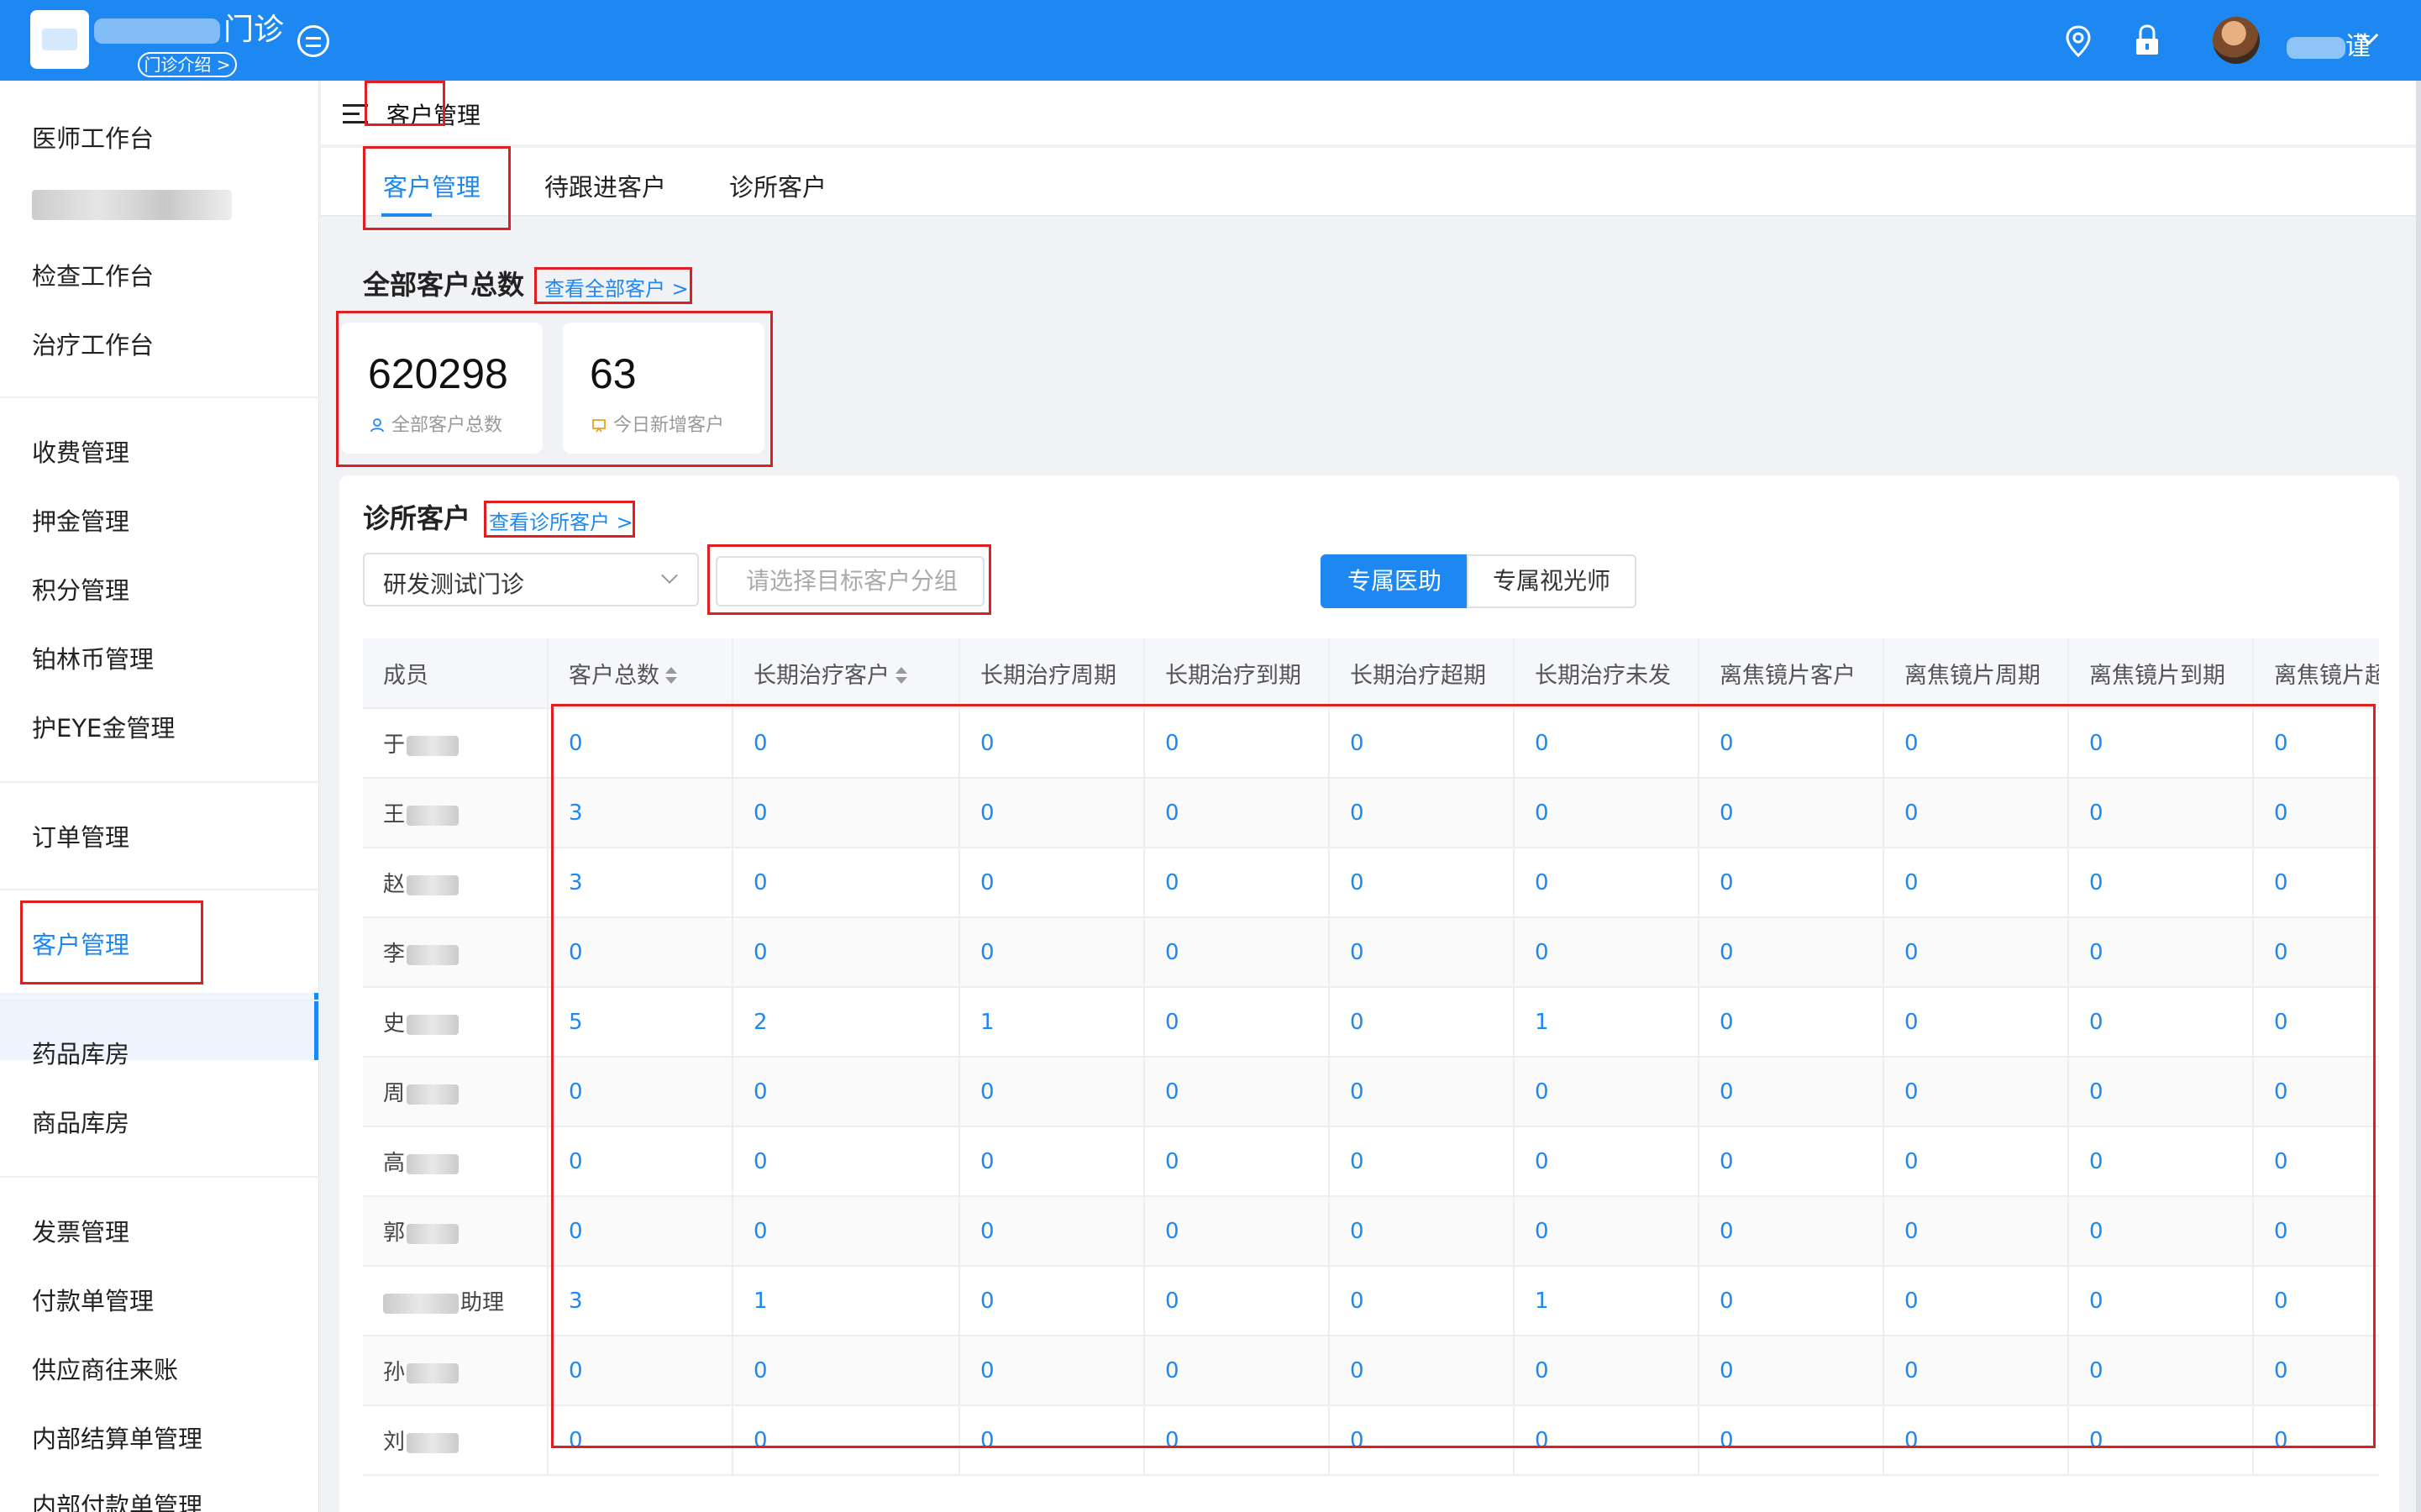 This screenshot has width=2421, height=1512. Describe the element at coordinates (103, 728) in the screenshot. I see `sidebar-item-eye-fund: 护EYE金管理` at that location.